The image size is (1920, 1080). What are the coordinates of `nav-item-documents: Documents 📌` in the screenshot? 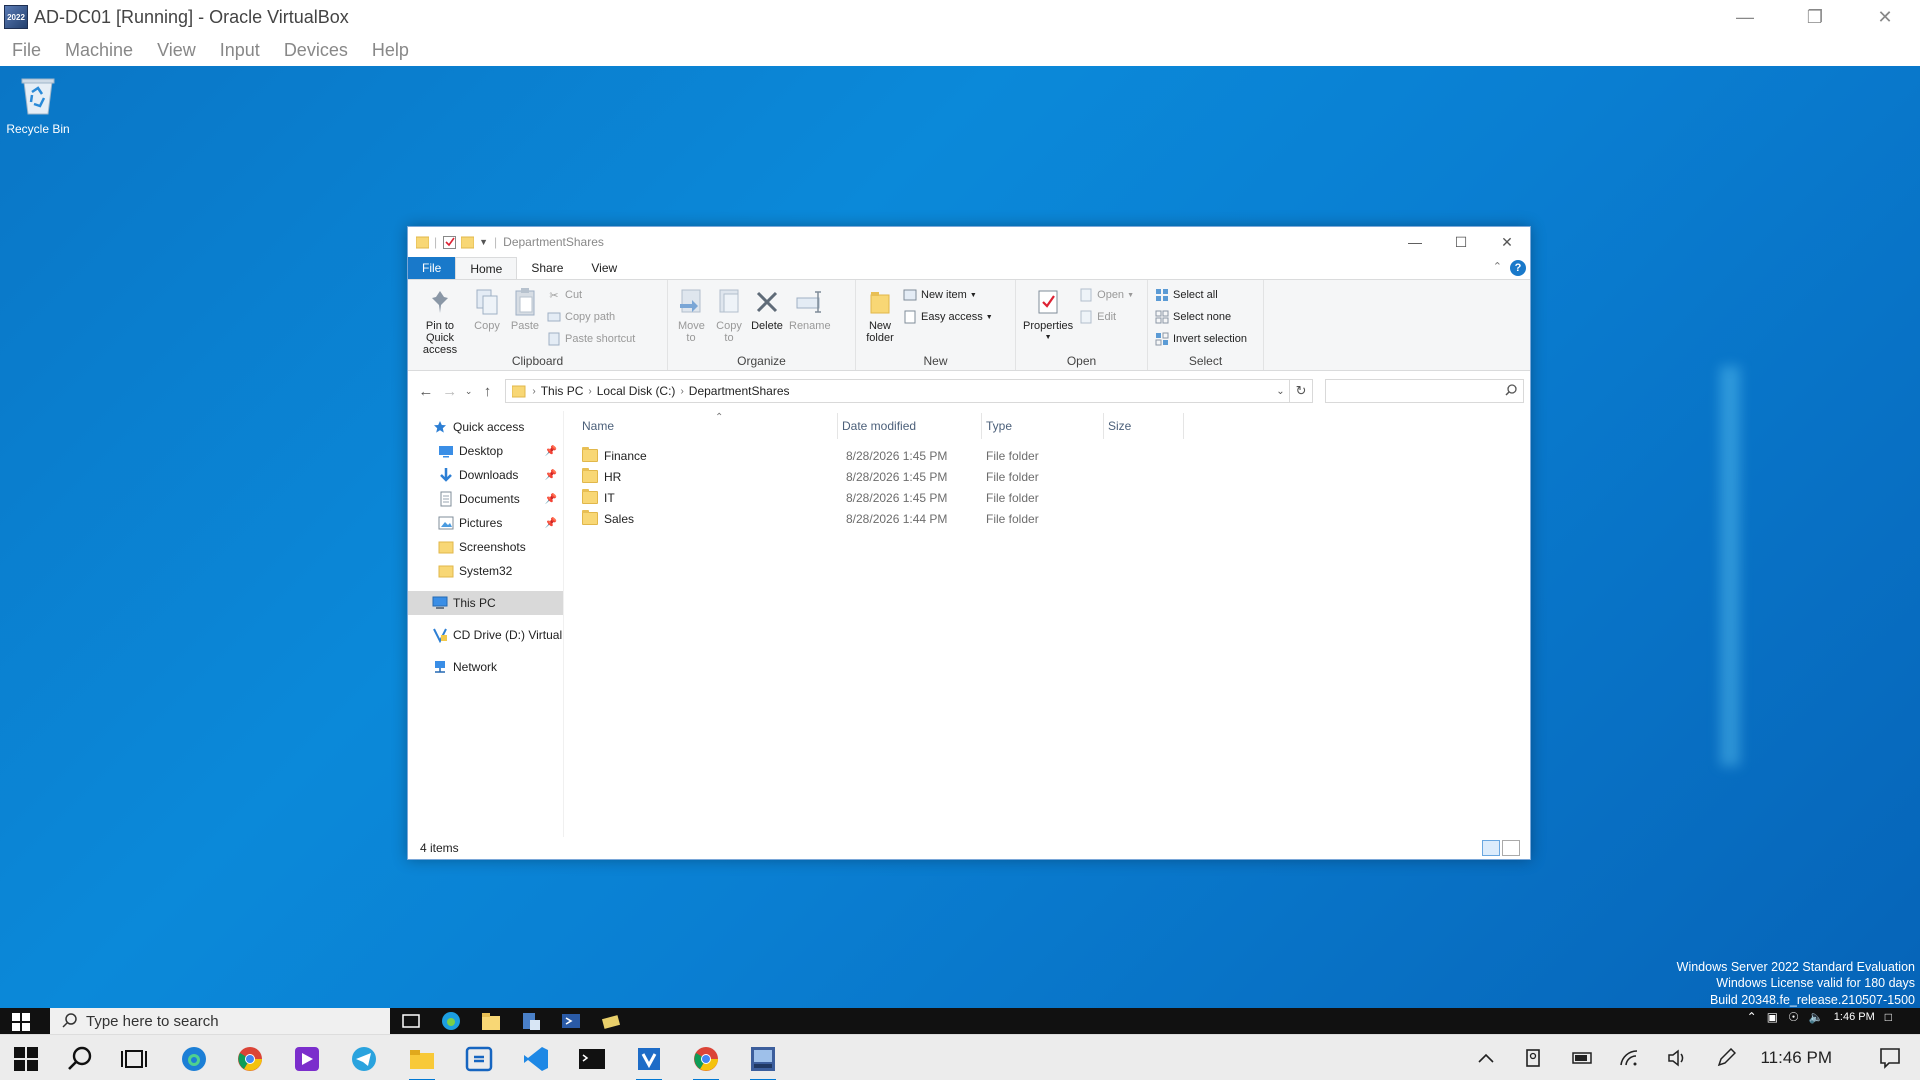 It's located at (485, 499).